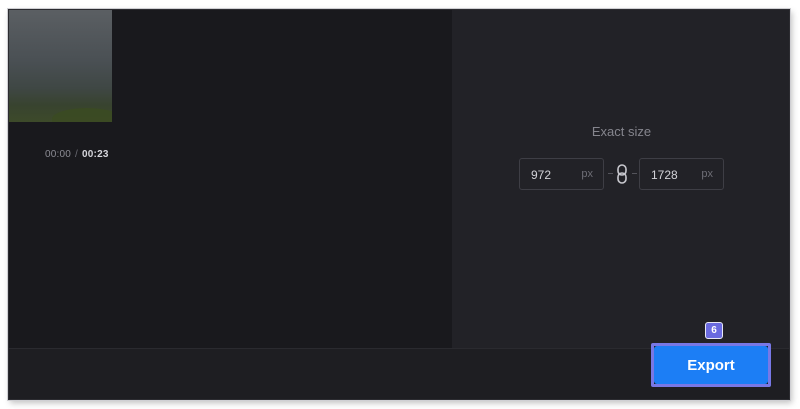 Image resolution: width=800 pixels, height=409 pixels. Describe the element at coordinates (587, 174) in the screenshot. I see `width-unit: px` at that location.